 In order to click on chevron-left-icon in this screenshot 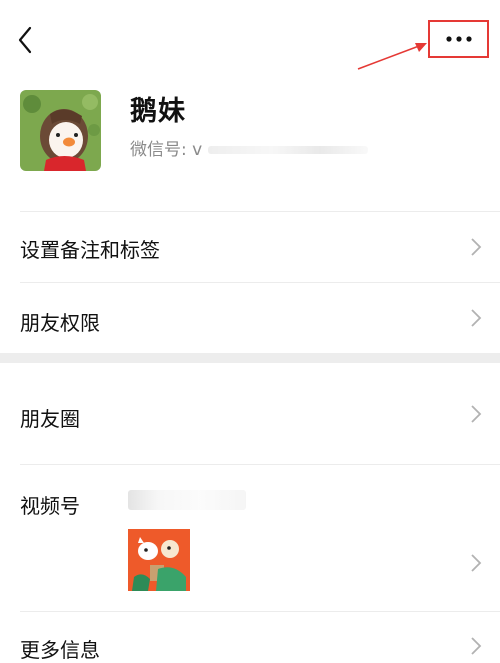, I will do `click(25, 40)`.